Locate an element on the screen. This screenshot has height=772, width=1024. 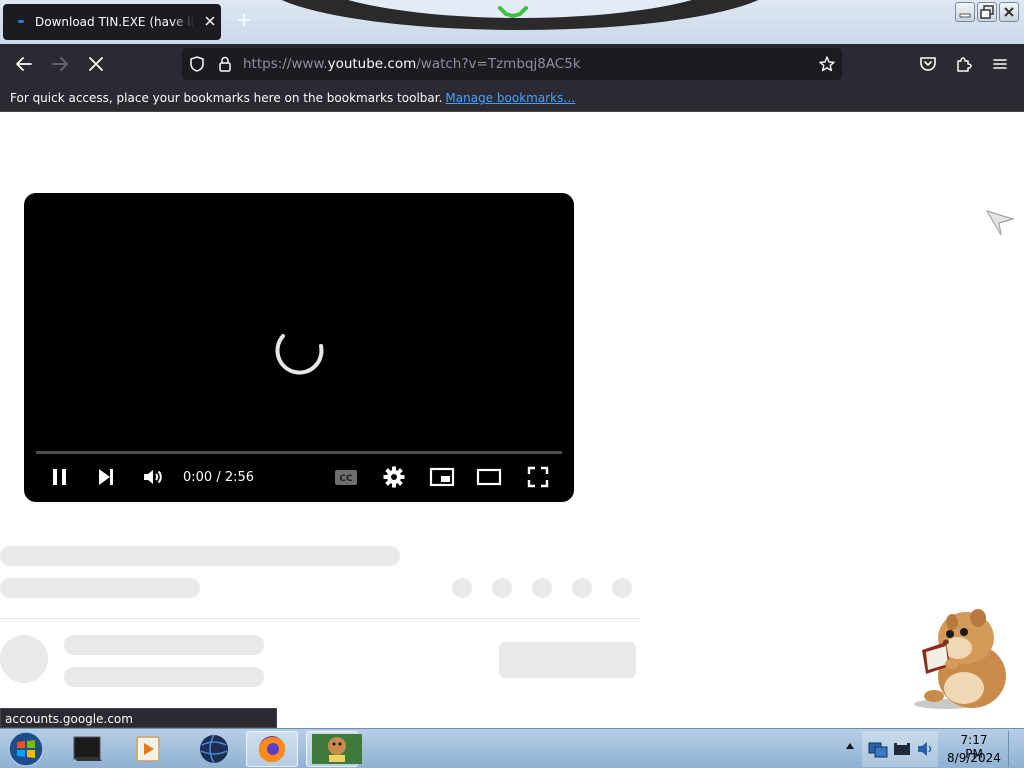
stop-loading-button is located at coordinates (96, 64).